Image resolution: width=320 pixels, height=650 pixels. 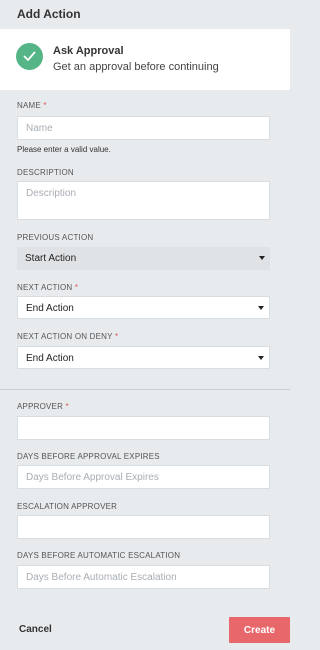 What do you see at coordinates (143, 357) in the screenshot?
I see `next-action-on-deny-select: End Action` at bounding box center [143, 357].